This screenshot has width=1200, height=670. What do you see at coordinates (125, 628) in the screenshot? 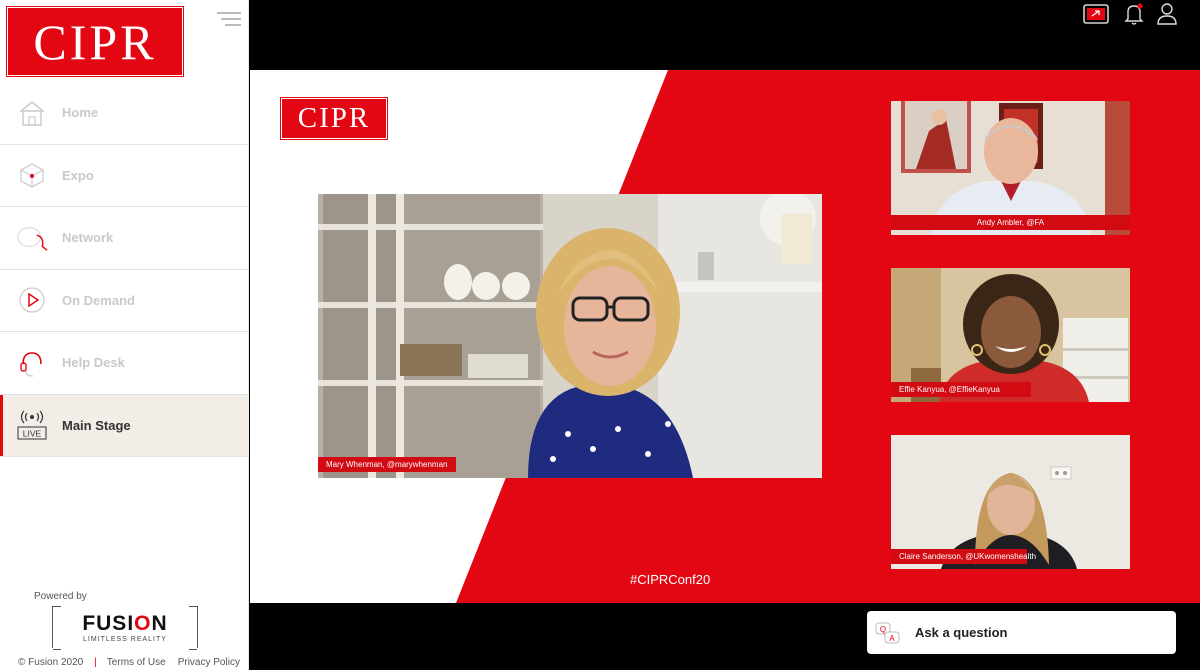
I see `fusion-logo: FUSION LIMITLESS REALITY` at bounding box center [125, 628].